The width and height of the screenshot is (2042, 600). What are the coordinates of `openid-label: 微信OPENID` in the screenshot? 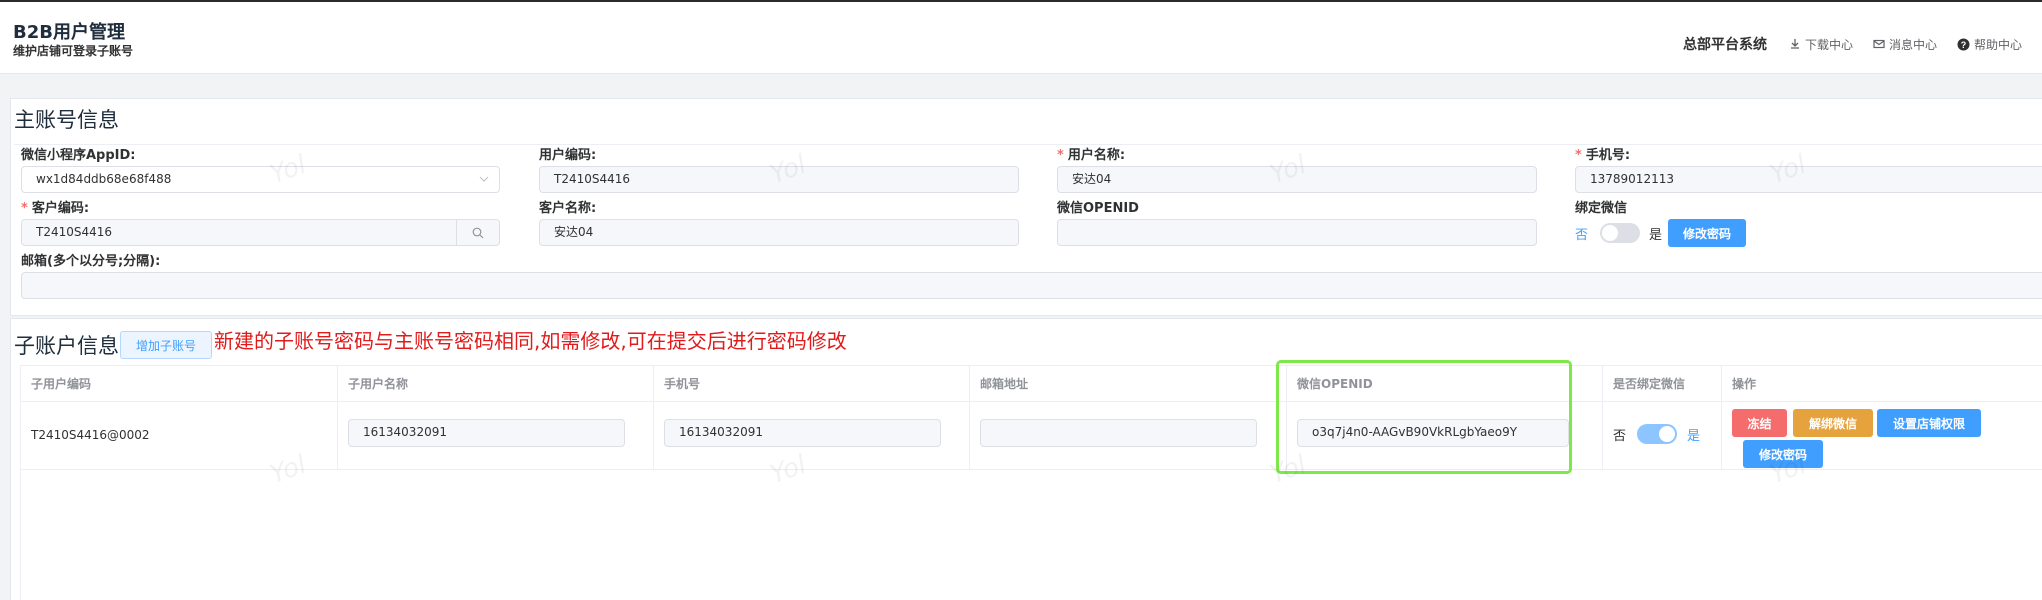 It's located at (1098, 206).